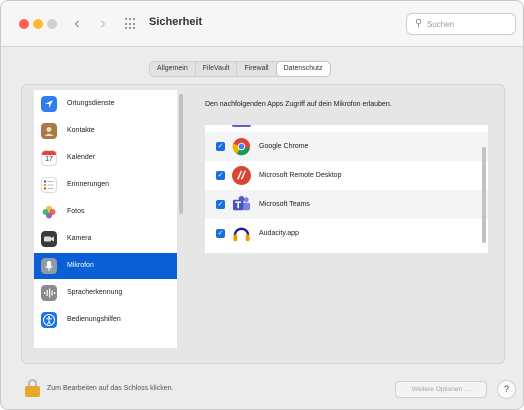 This screenshot has height=410, width=524. What do you see at coordinates (241, 175) in the screenshot?
I see `remote-desktop-icon` at bounding box center [241, 175].